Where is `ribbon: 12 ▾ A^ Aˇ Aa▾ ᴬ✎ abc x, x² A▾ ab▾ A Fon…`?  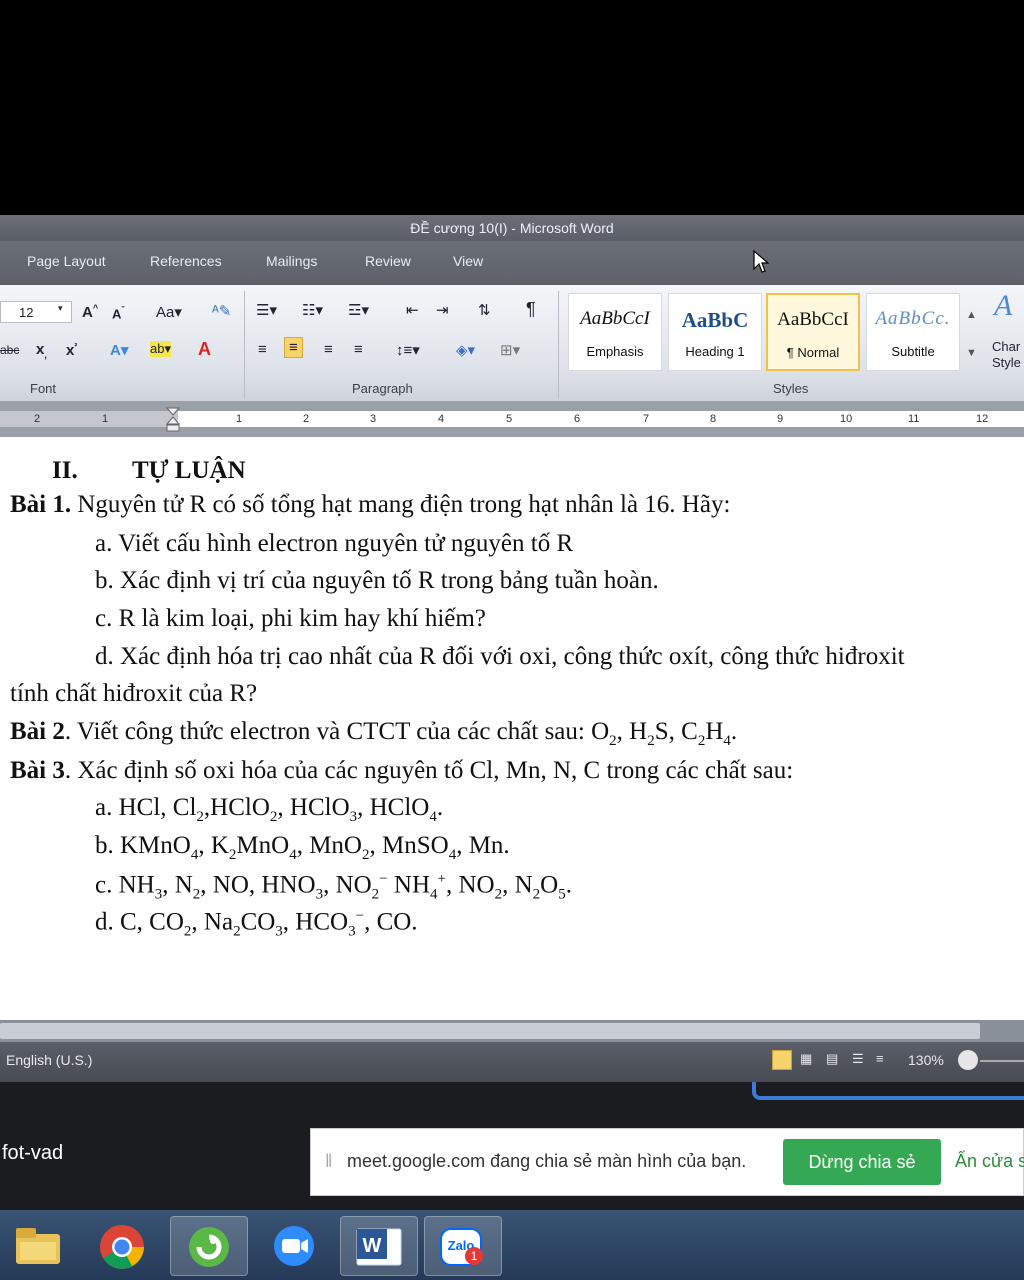
ribbon: 12 ▾ A^ Aˇ Aa▾ ᴬ✎ abc x, x² A▾ ab▾ A Fon… is located at coordinates (512, 343).